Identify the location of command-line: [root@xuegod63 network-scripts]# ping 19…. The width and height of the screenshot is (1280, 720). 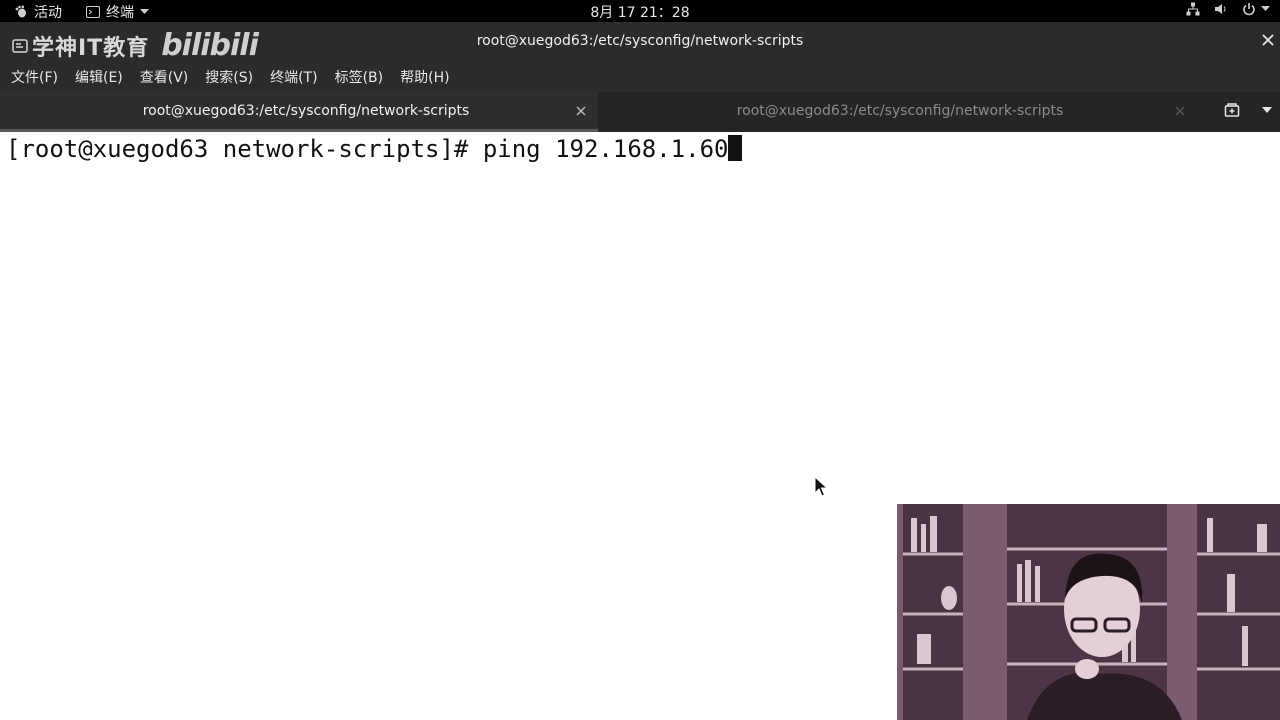
(374, 149).